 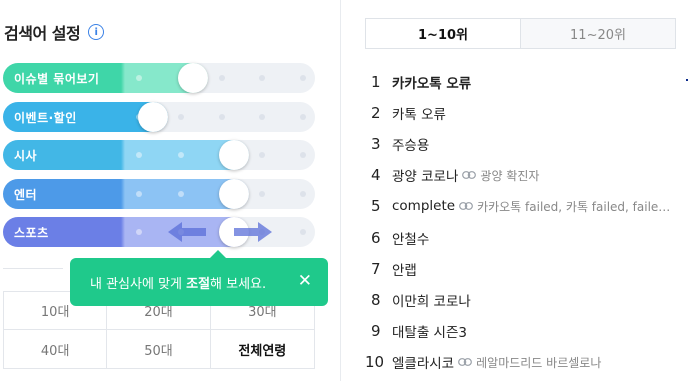 I want to click on age-option: 50대, so click(x=159, y=349).